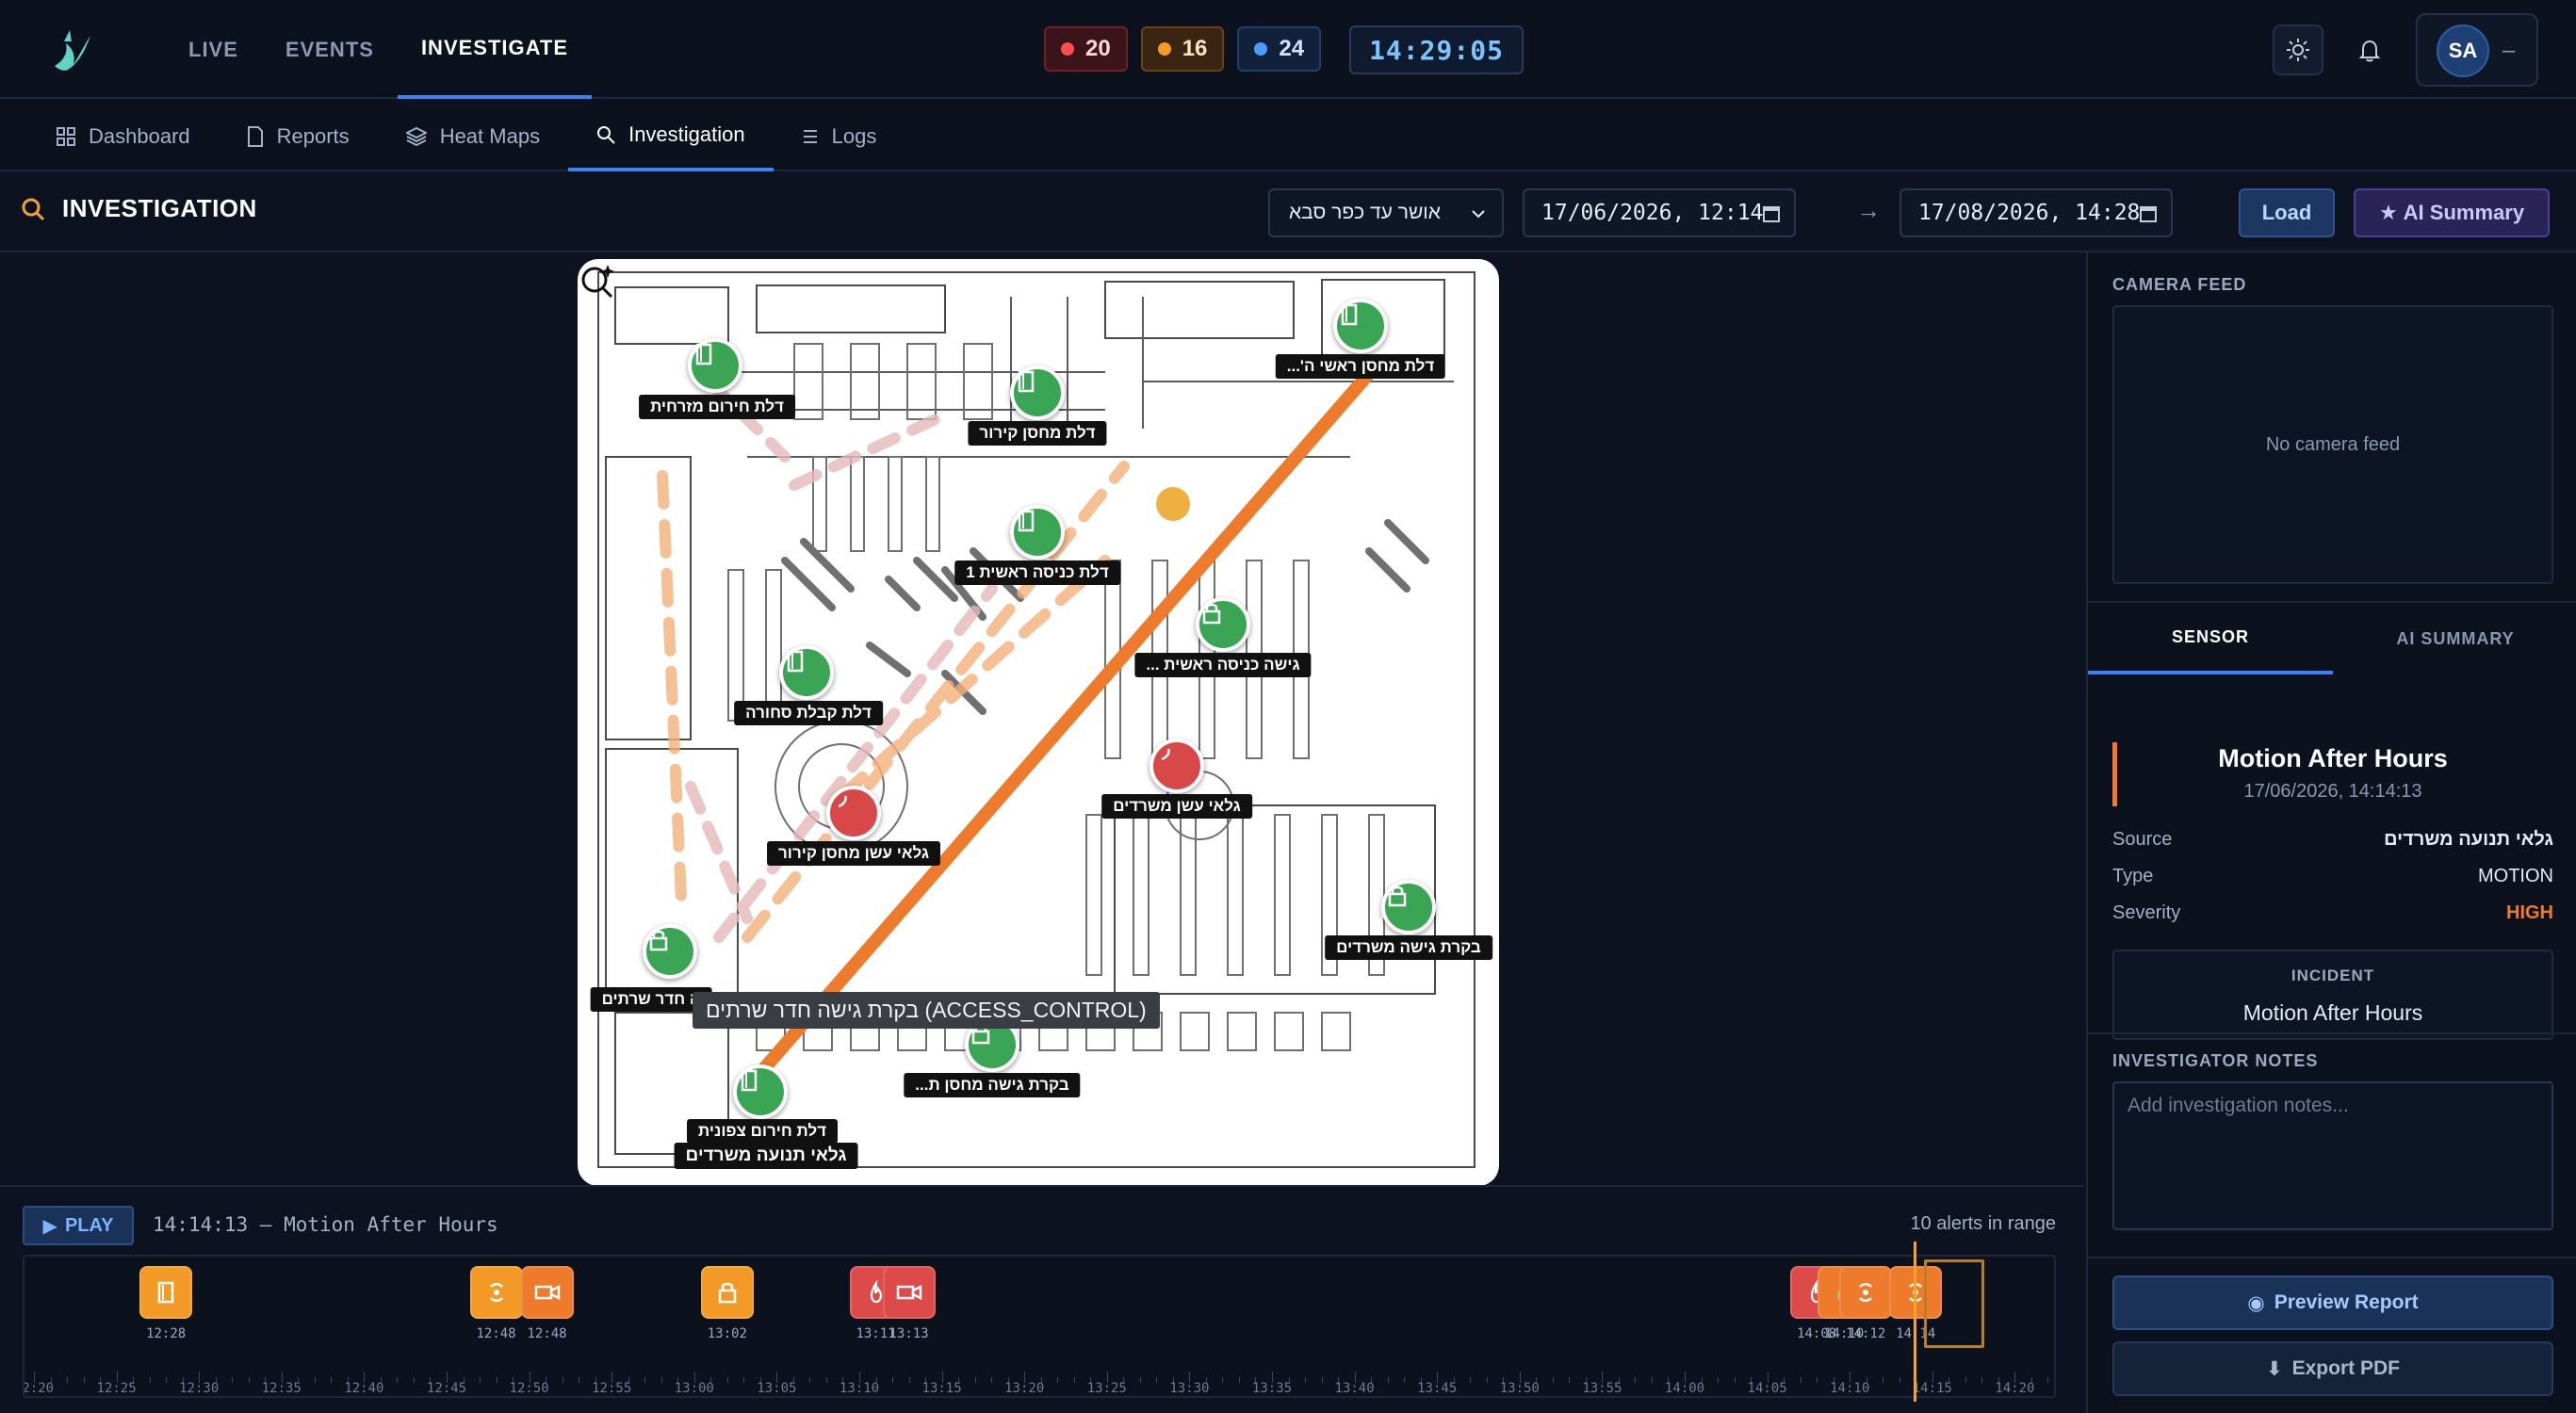  Describe the element at coordinates (199, 1388) in the screenshot. I see `timeline-tick-label: 12:30` at that location.